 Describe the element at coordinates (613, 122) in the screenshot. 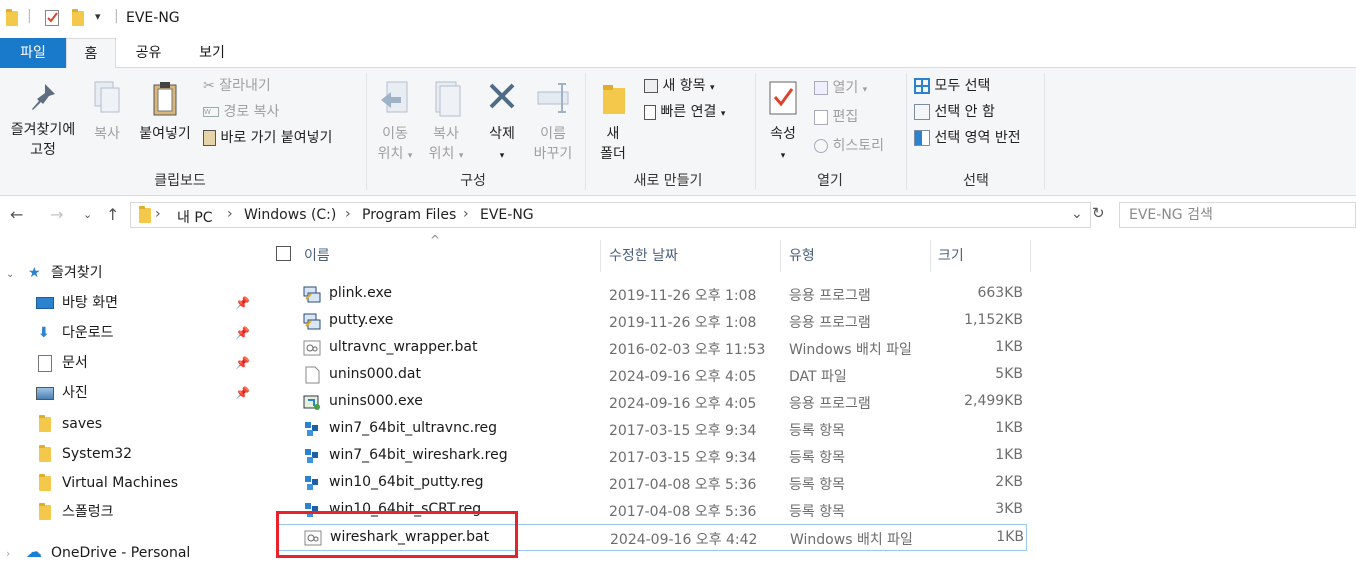

I see `new-folder-button: 새 폴더` at that location.